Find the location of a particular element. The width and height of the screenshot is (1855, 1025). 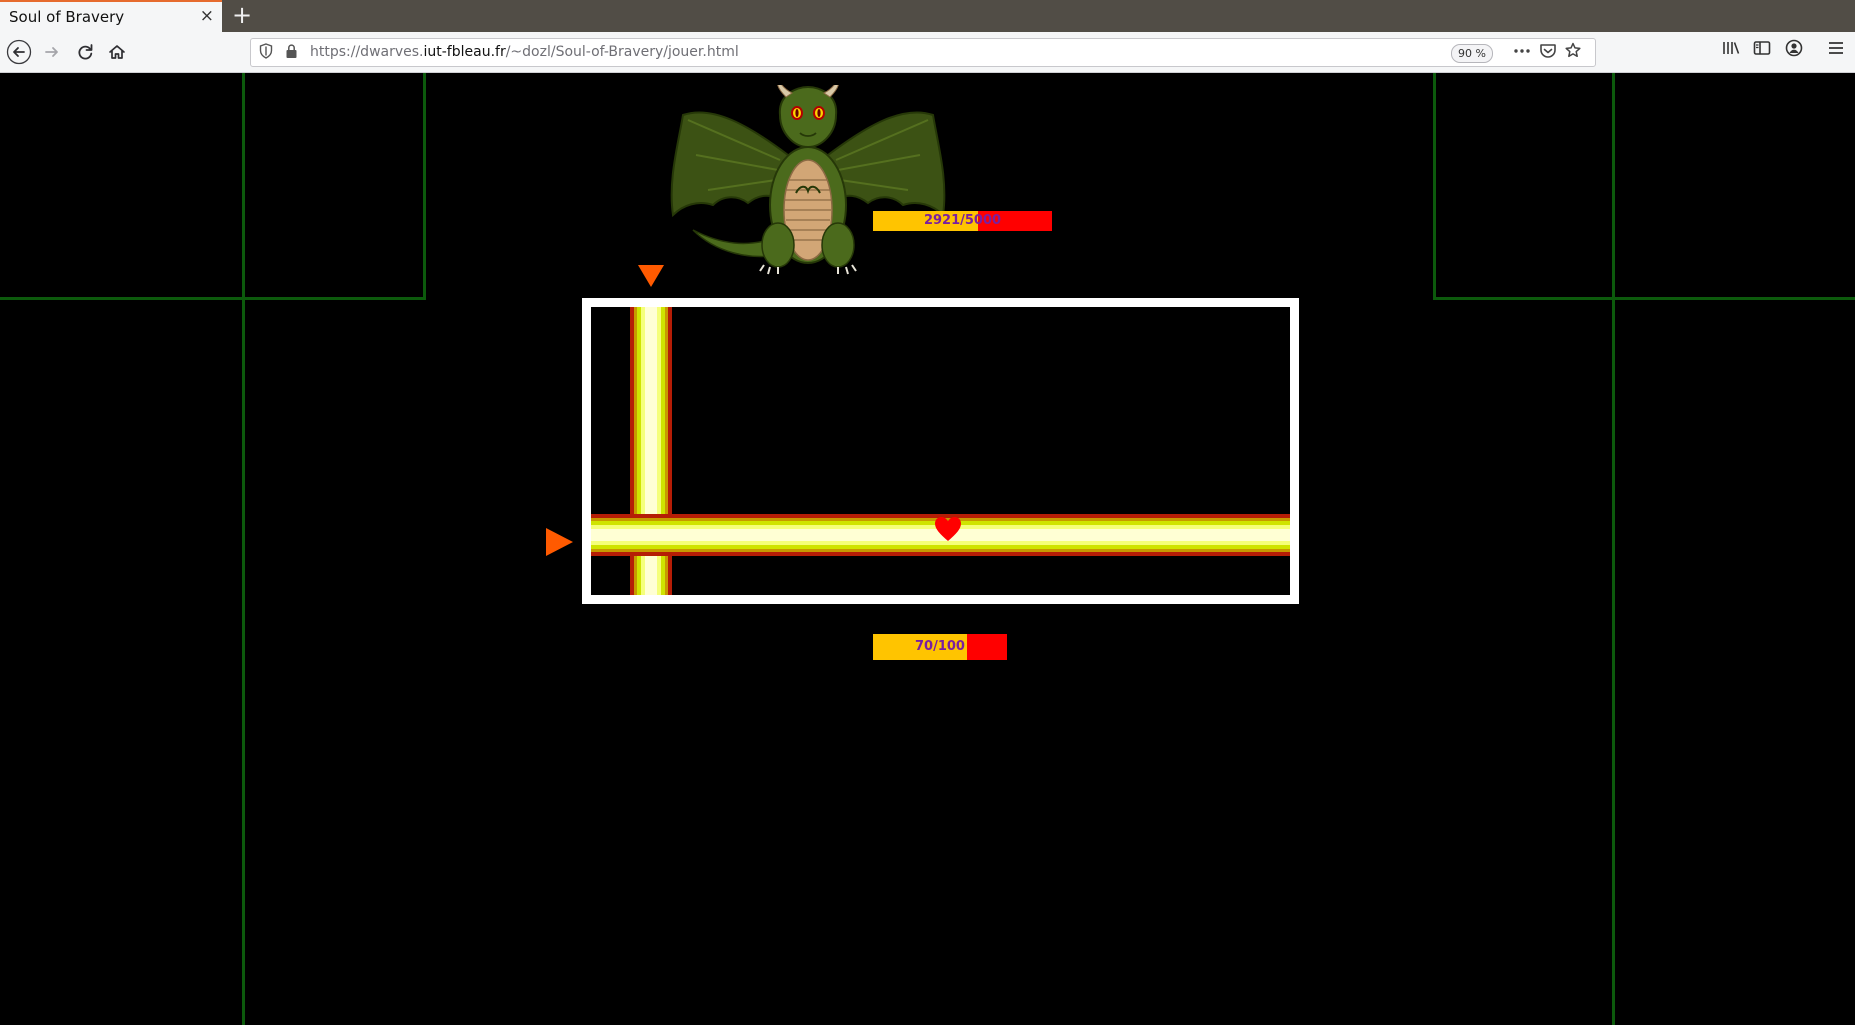

back-icon is located at coordinates (19, 52).